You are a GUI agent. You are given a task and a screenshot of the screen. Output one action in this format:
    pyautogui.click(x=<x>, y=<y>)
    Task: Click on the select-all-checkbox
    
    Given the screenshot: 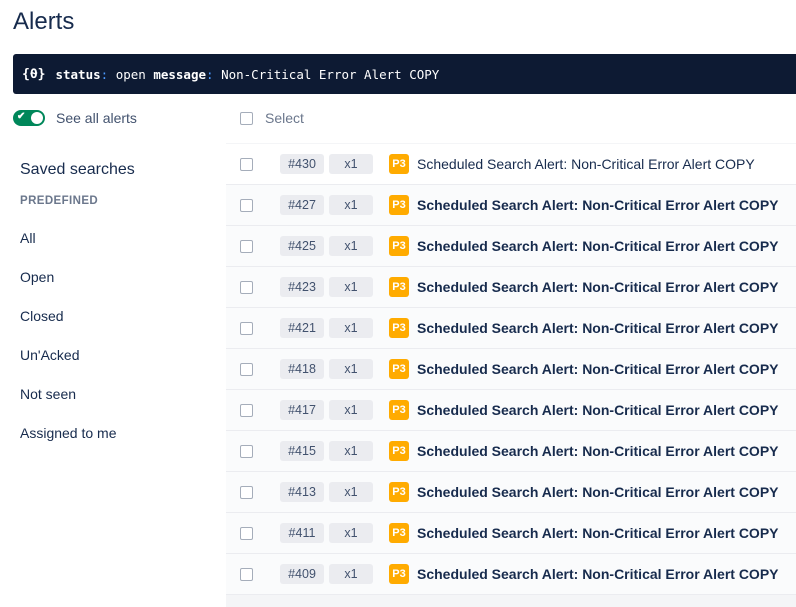 What is the action you would take?
    pyautogui.click(x=246, y=118)
    